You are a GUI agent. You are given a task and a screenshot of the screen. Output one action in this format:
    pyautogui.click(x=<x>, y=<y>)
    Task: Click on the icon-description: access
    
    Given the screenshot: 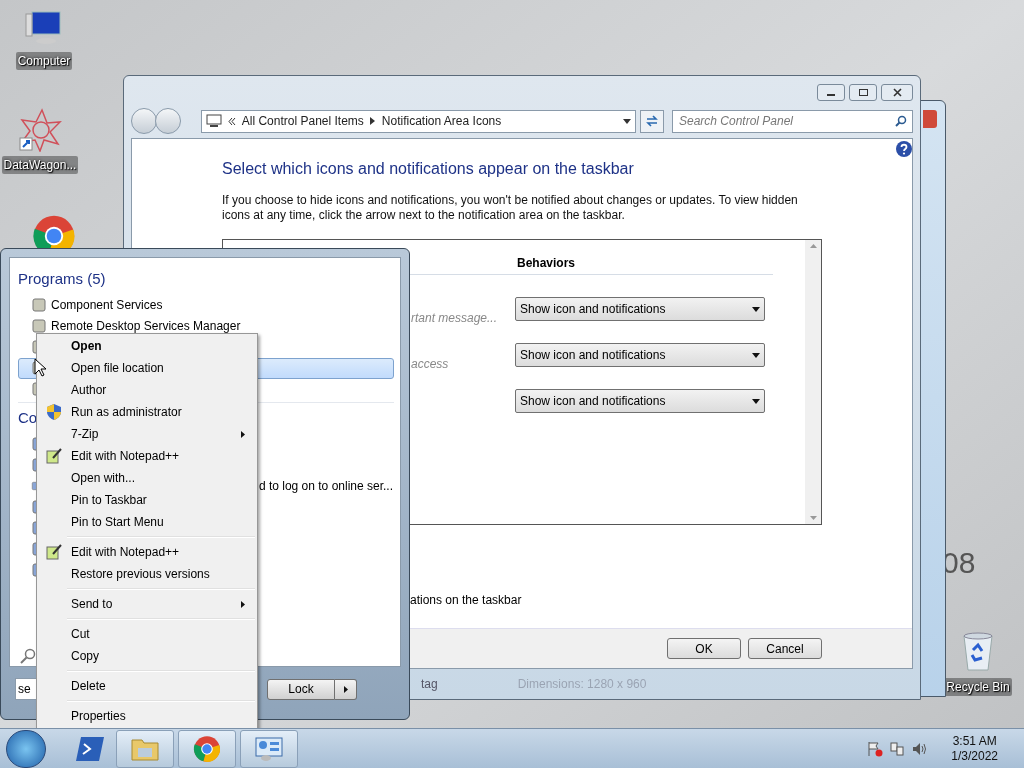 What is the action you would take?
    pyautogui.click(x=430, y=364)
    